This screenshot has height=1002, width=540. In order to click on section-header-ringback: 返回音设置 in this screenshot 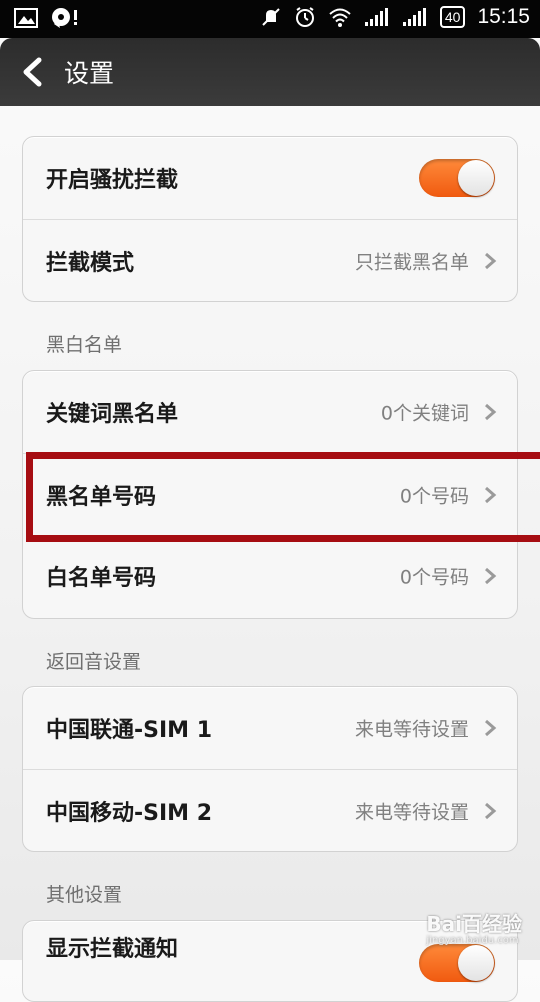, I will do `click(94, 662)`.